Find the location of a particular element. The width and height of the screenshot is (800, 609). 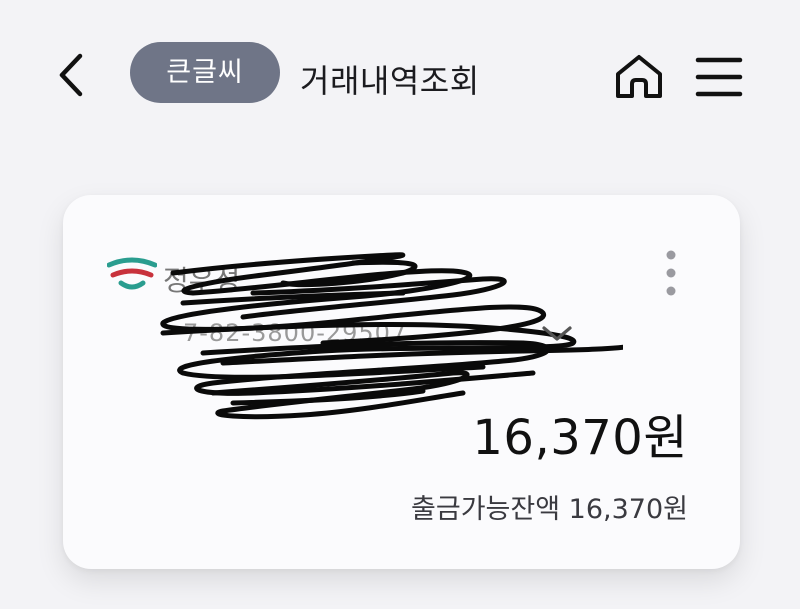

available-balance: 출금가능잔액 16,370원 is located at coordinates (549, 506).